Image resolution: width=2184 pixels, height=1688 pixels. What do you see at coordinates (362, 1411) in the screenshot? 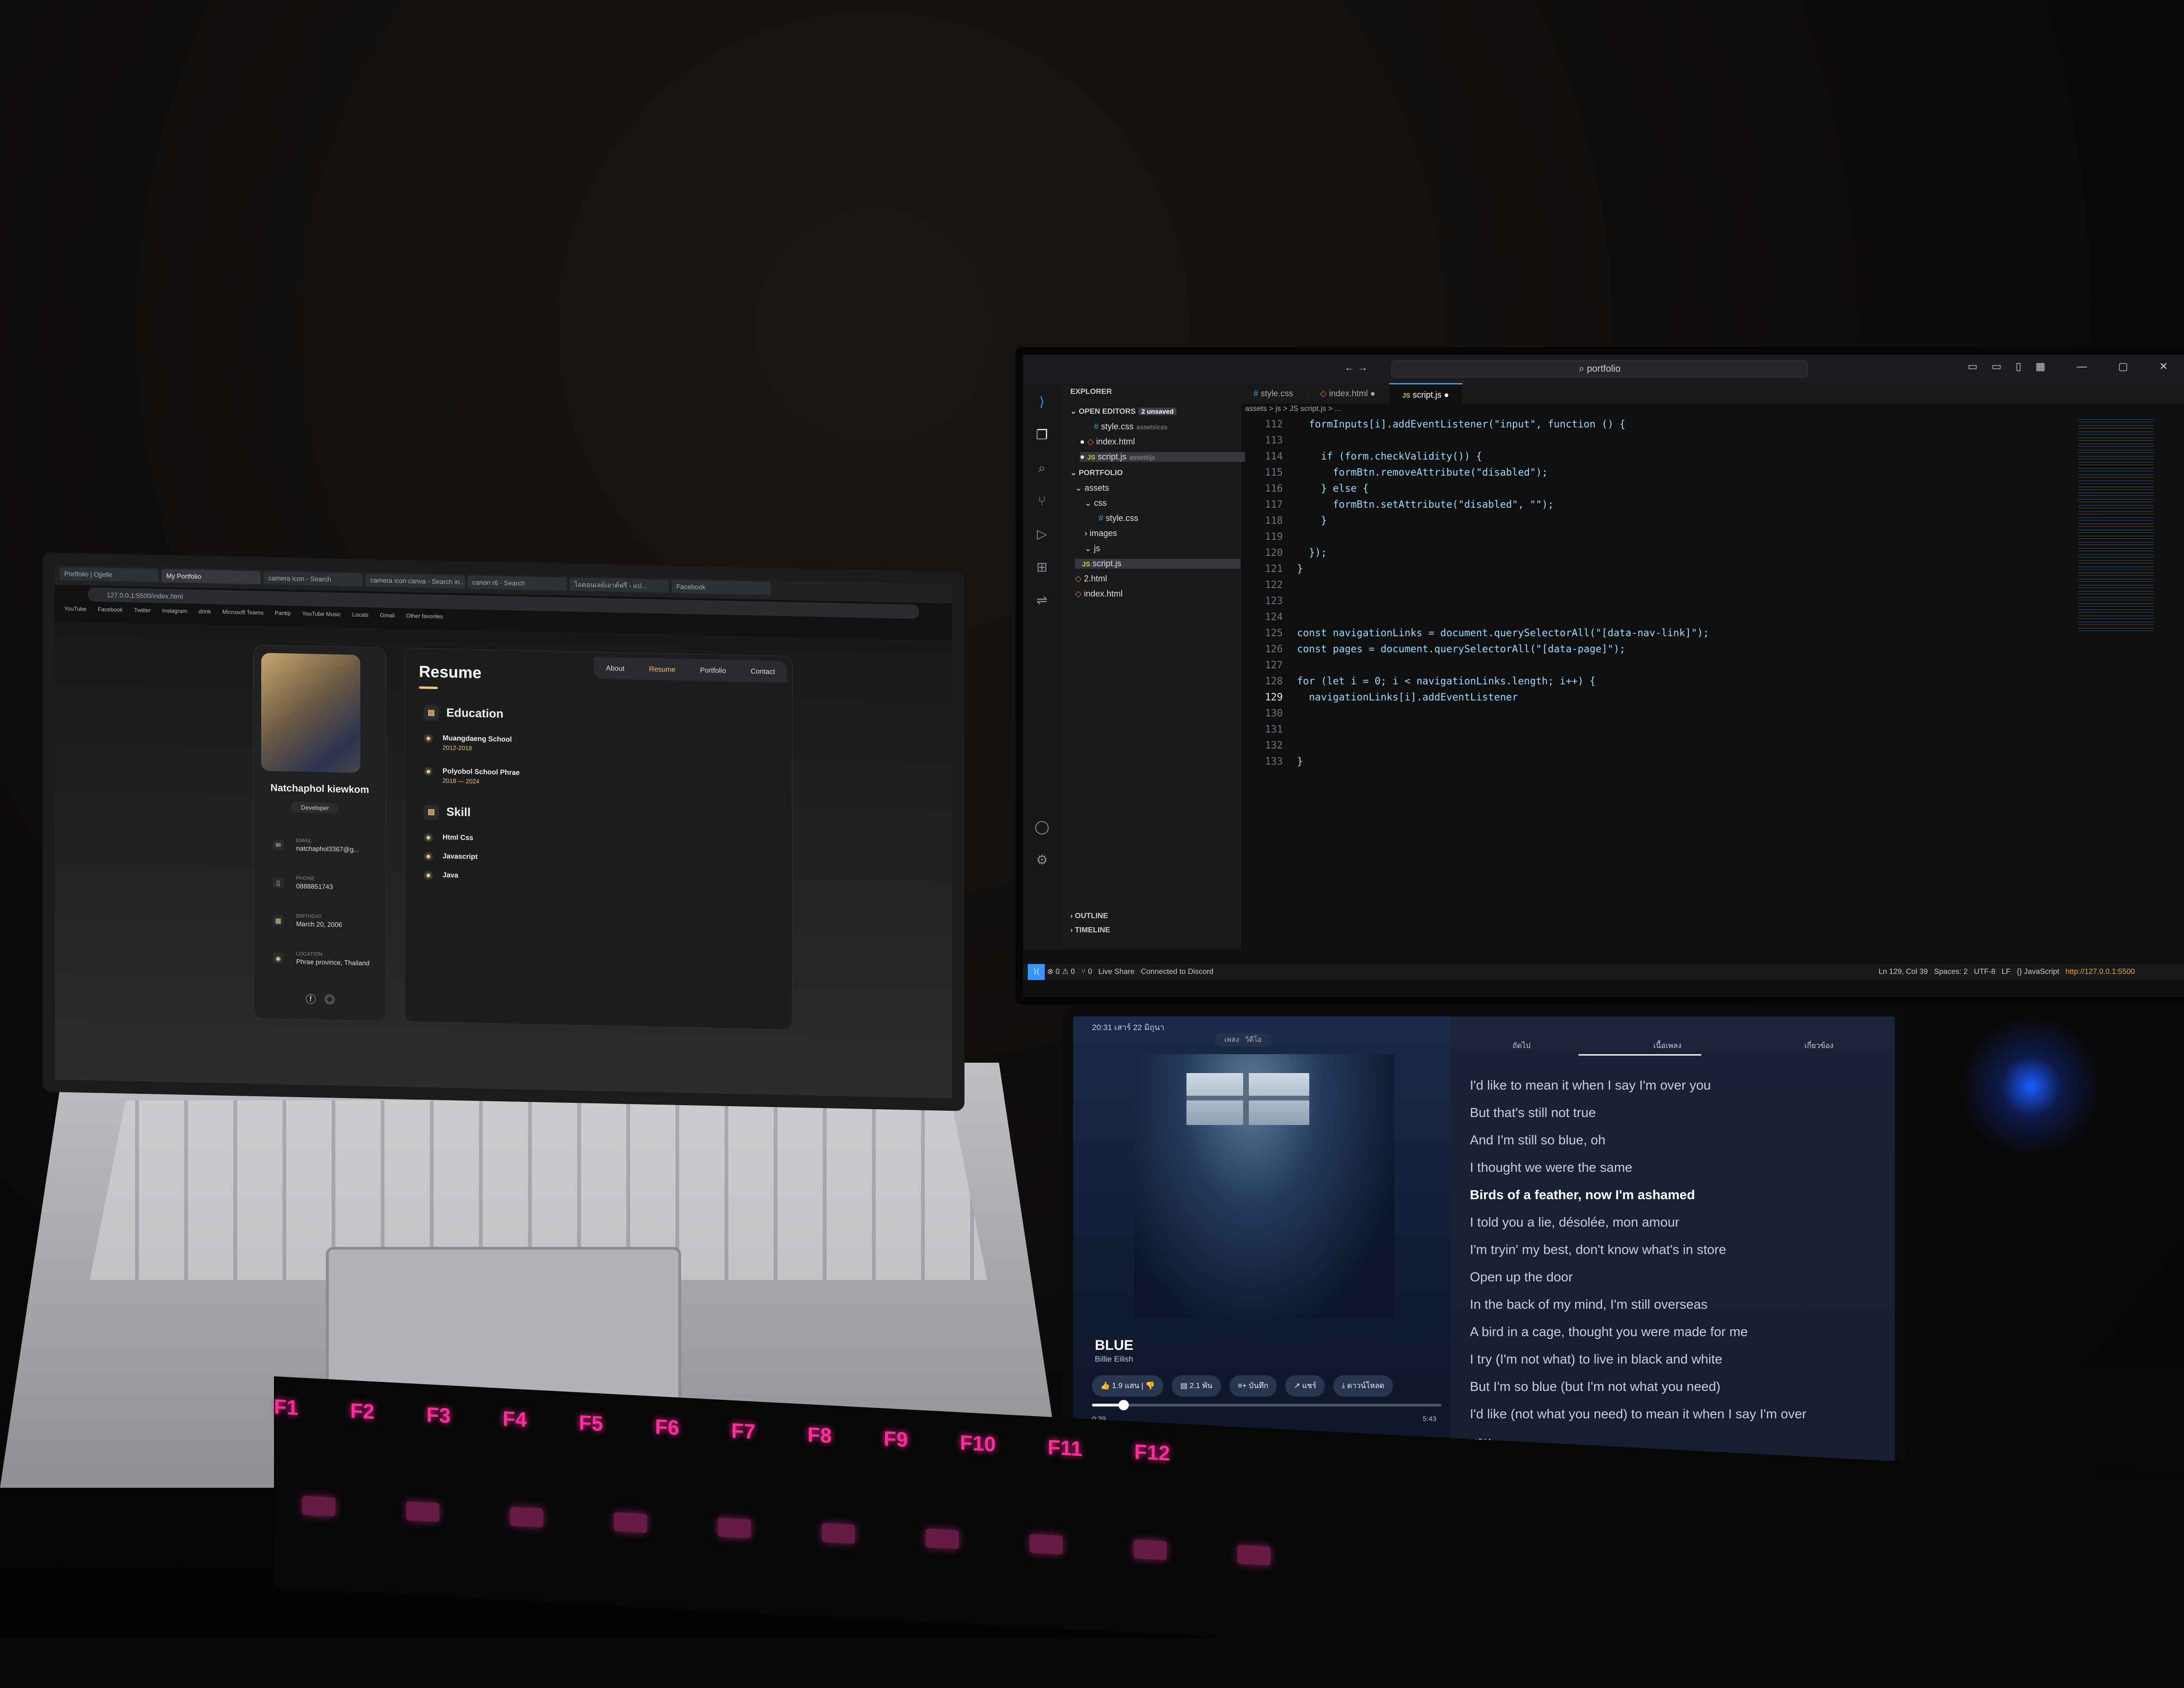
I see `function-key: F2` at bounding box center [362, 1411].